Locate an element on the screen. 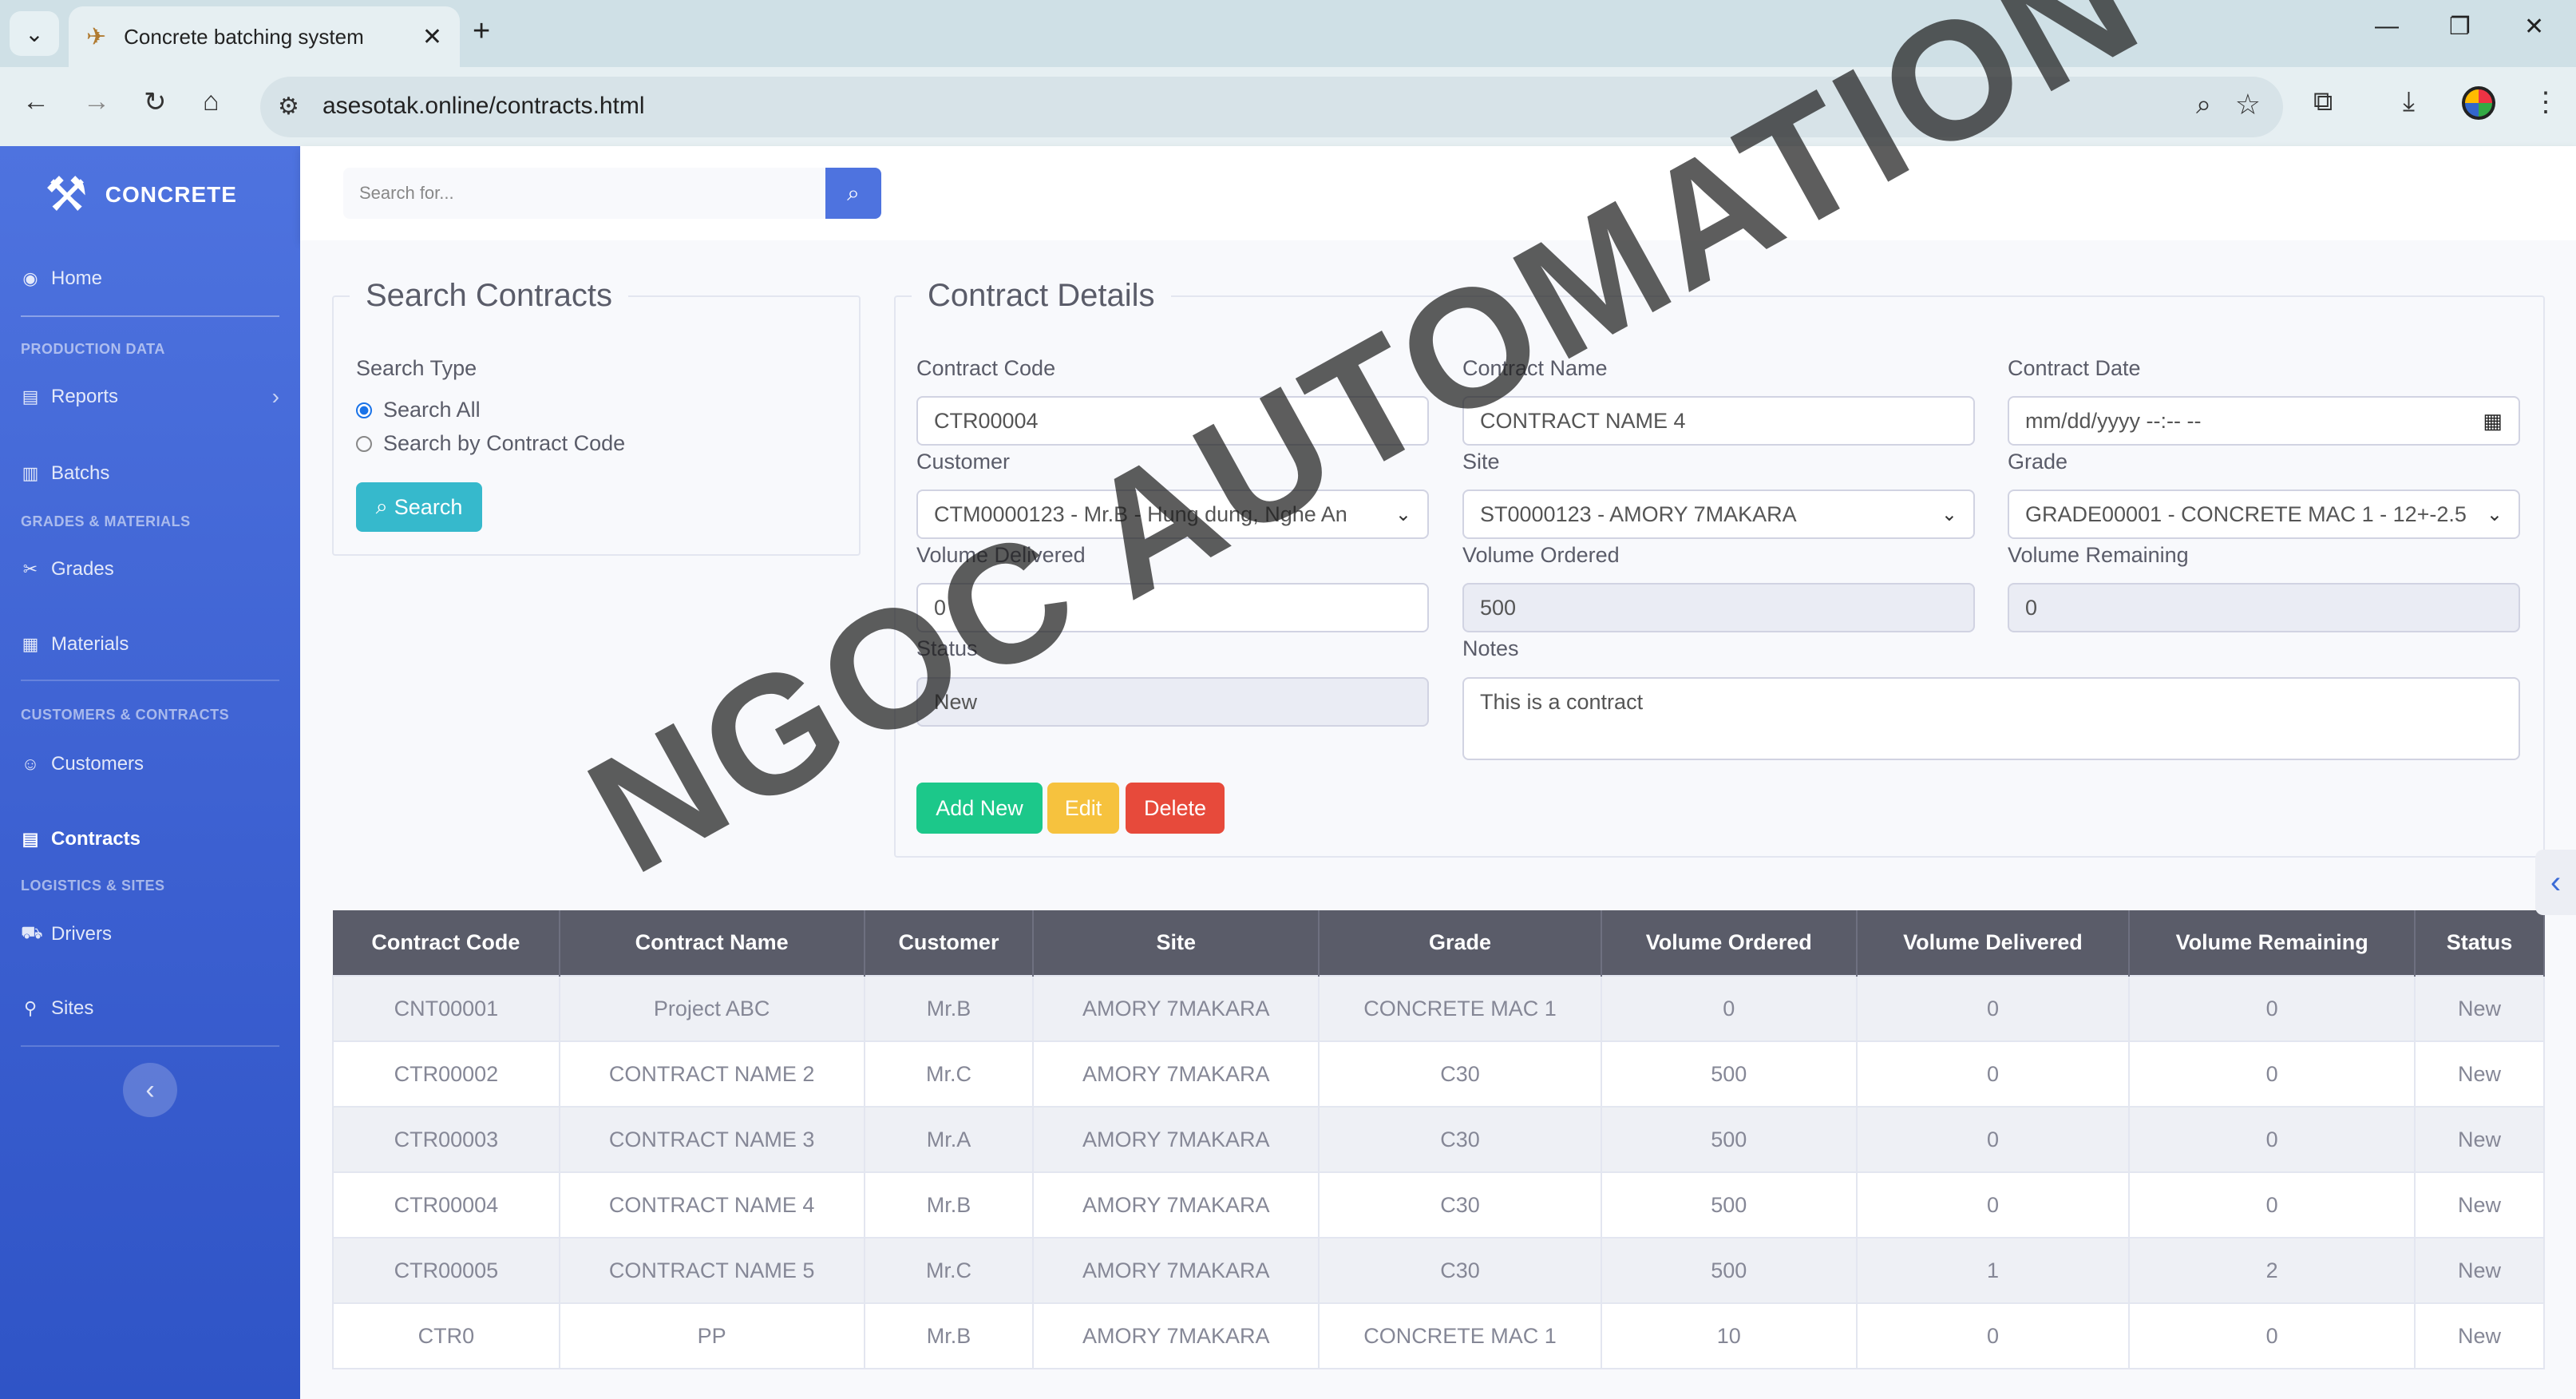 The image size is (2576, 1399). tab-search-button: ⌄ is located at coordinates (34, 33).